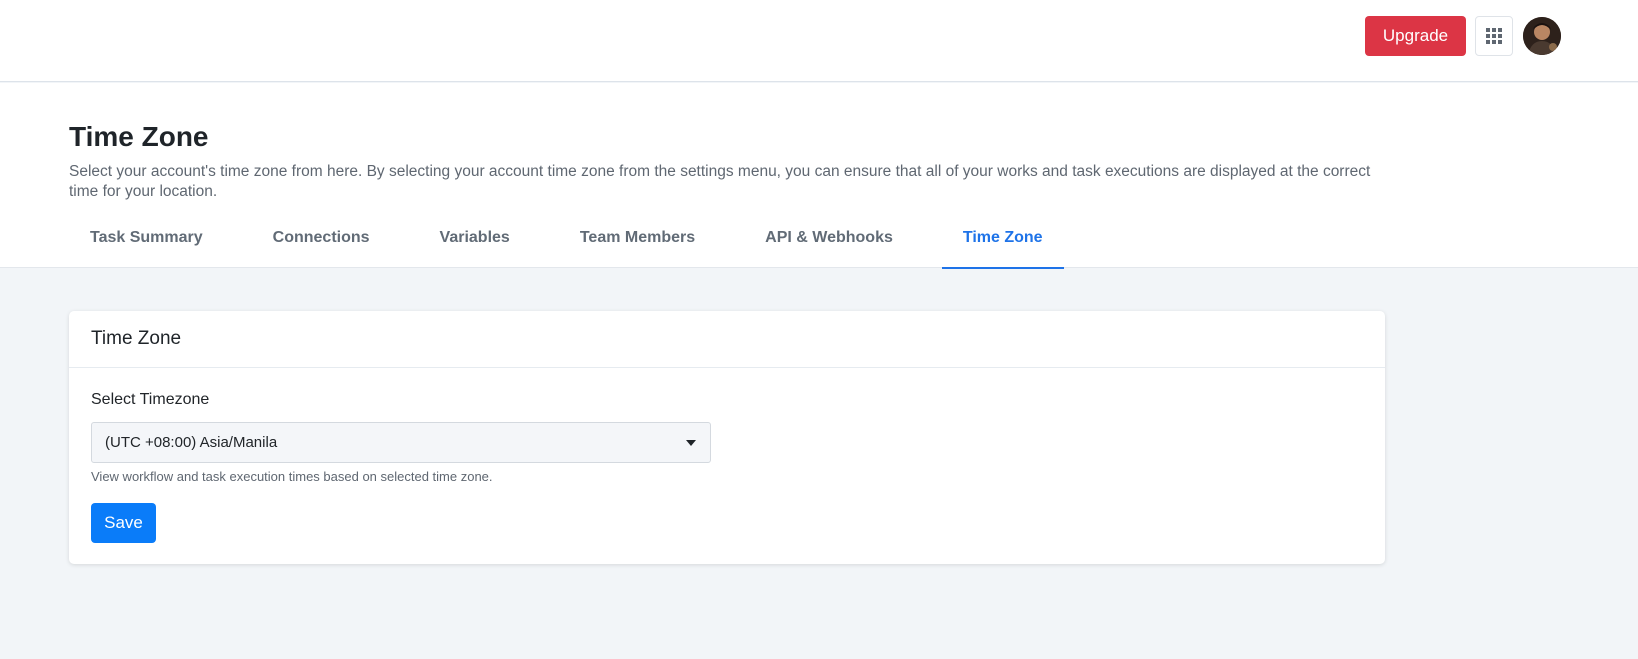  I want to click on top-bar: Upgrade, so click(819, 41).